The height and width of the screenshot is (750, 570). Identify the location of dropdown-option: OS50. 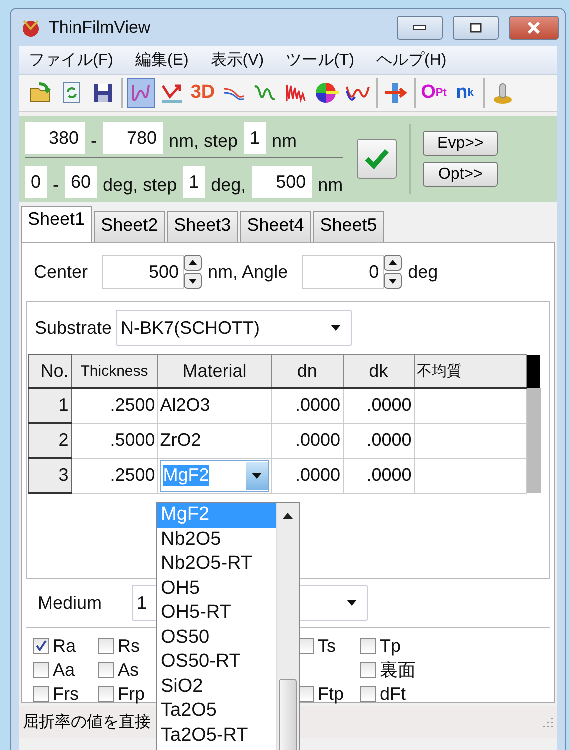
(216, 638).